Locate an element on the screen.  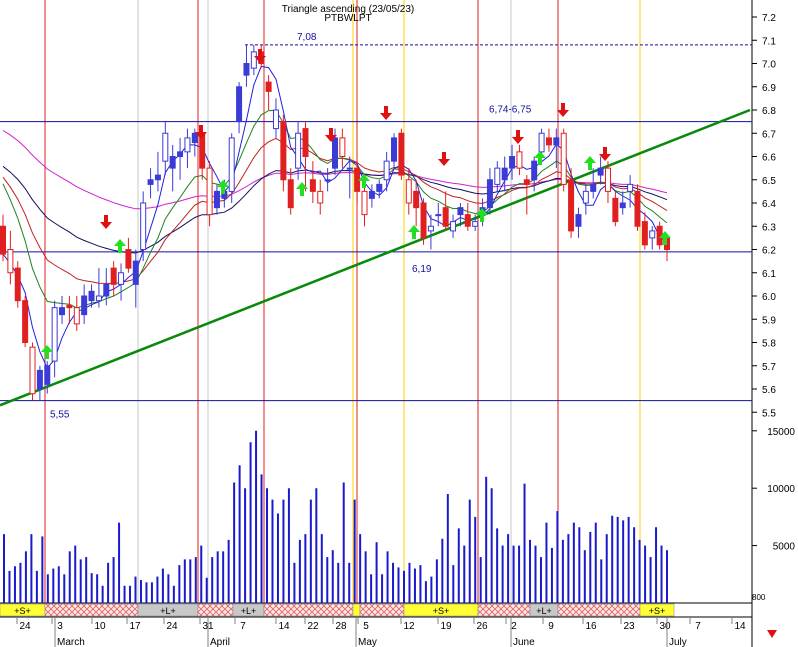
price-tick-label: 6.6 is located at coordinates (769, 158).